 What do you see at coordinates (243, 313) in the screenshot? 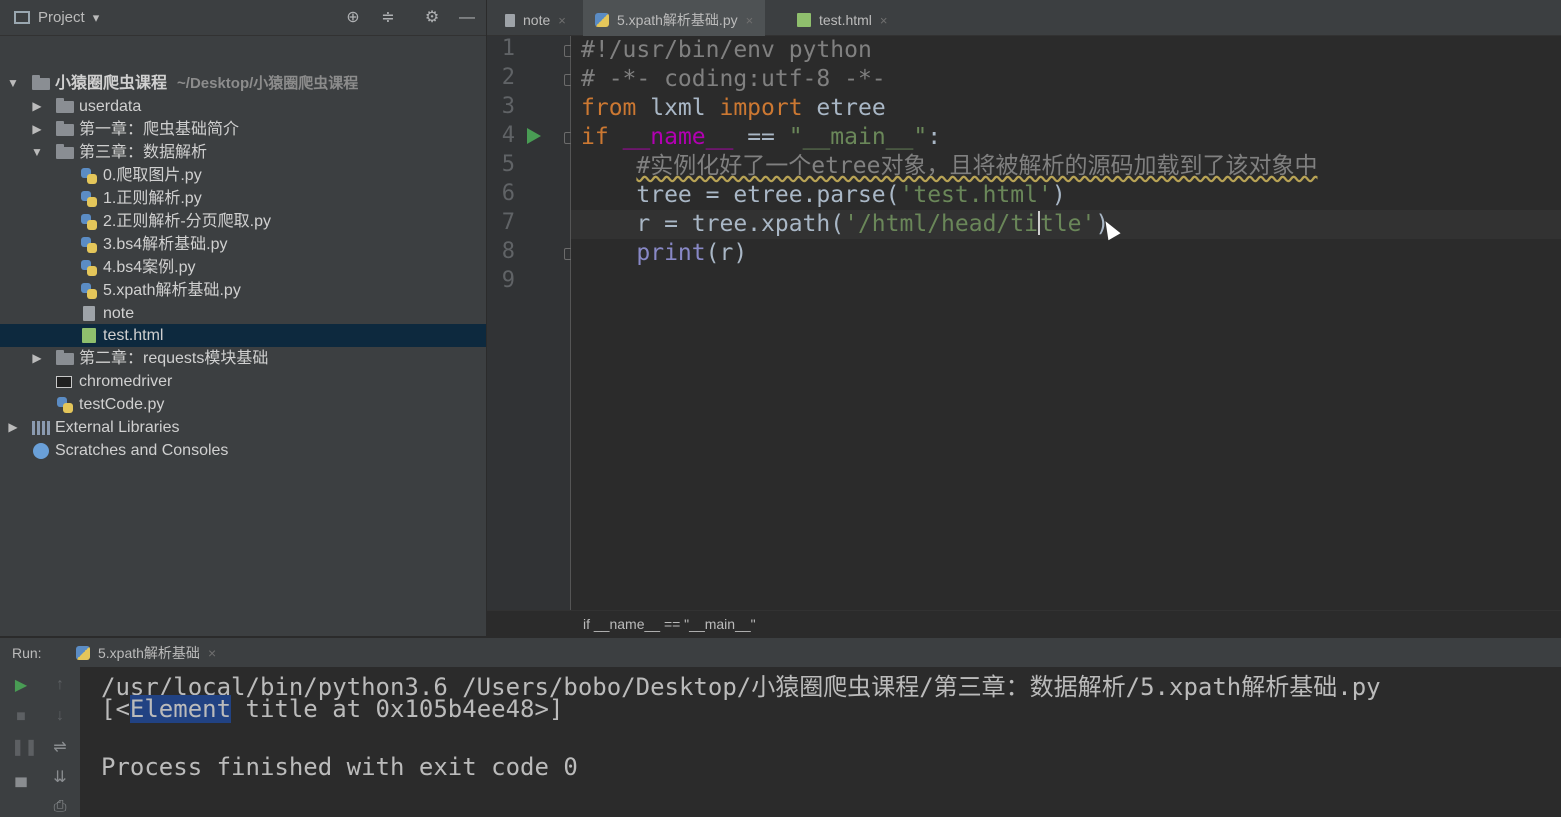
I see `tree-item-file: note` at bounding box center [243, 313].